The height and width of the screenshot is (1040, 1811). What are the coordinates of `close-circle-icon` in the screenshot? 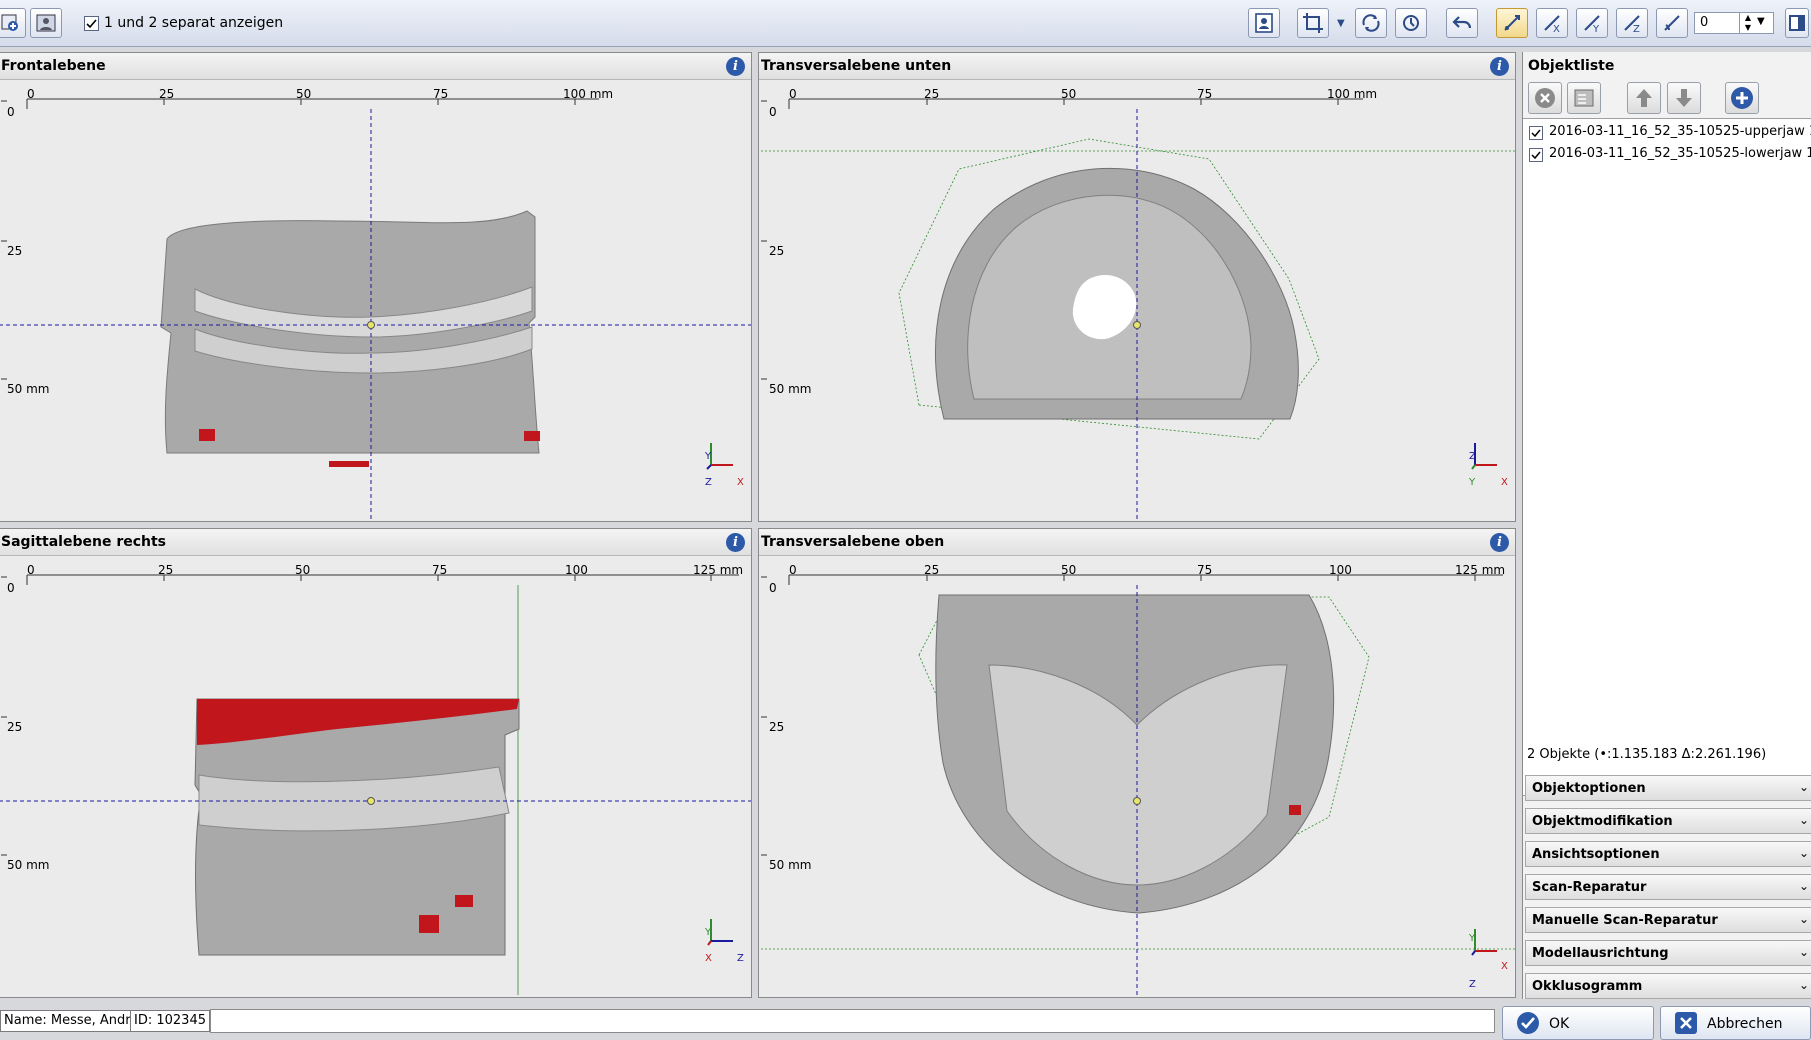 It's located at (1545, 98).